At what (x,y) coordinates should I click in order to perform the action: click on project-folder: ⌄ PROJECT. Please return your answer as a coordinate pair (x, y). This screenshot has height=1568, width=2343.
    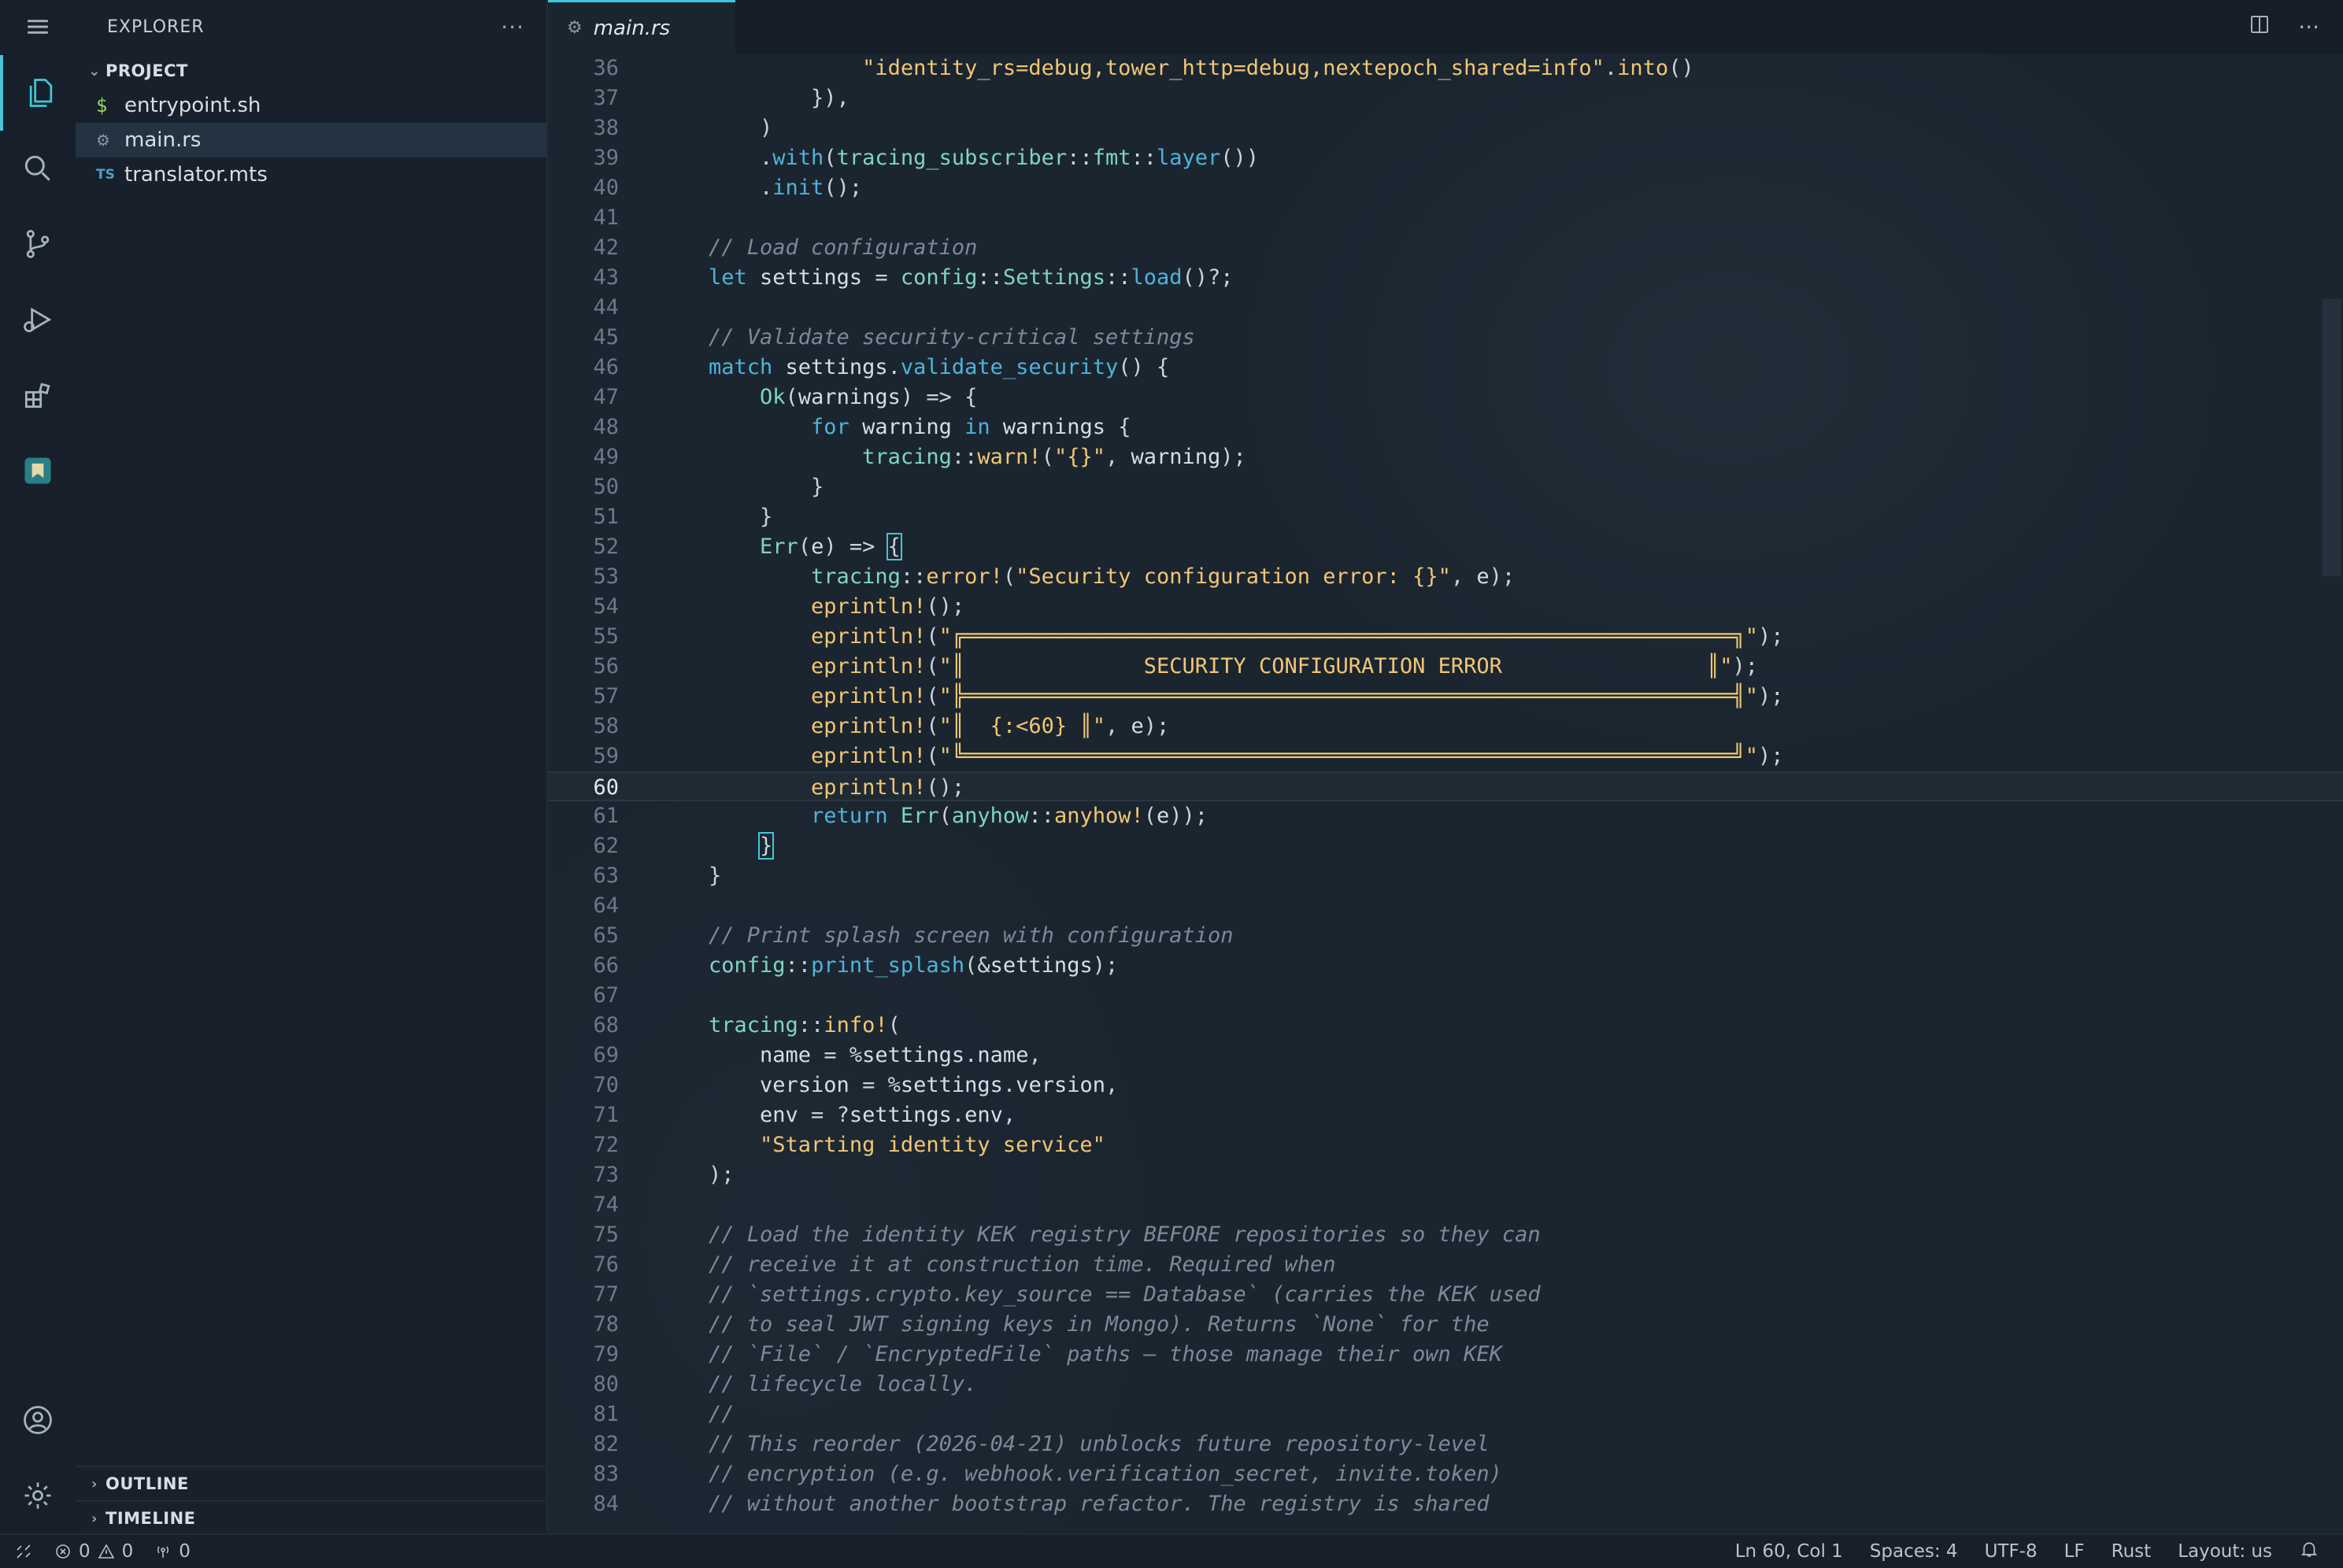
    Looking at the image, I should click on (311, 71).